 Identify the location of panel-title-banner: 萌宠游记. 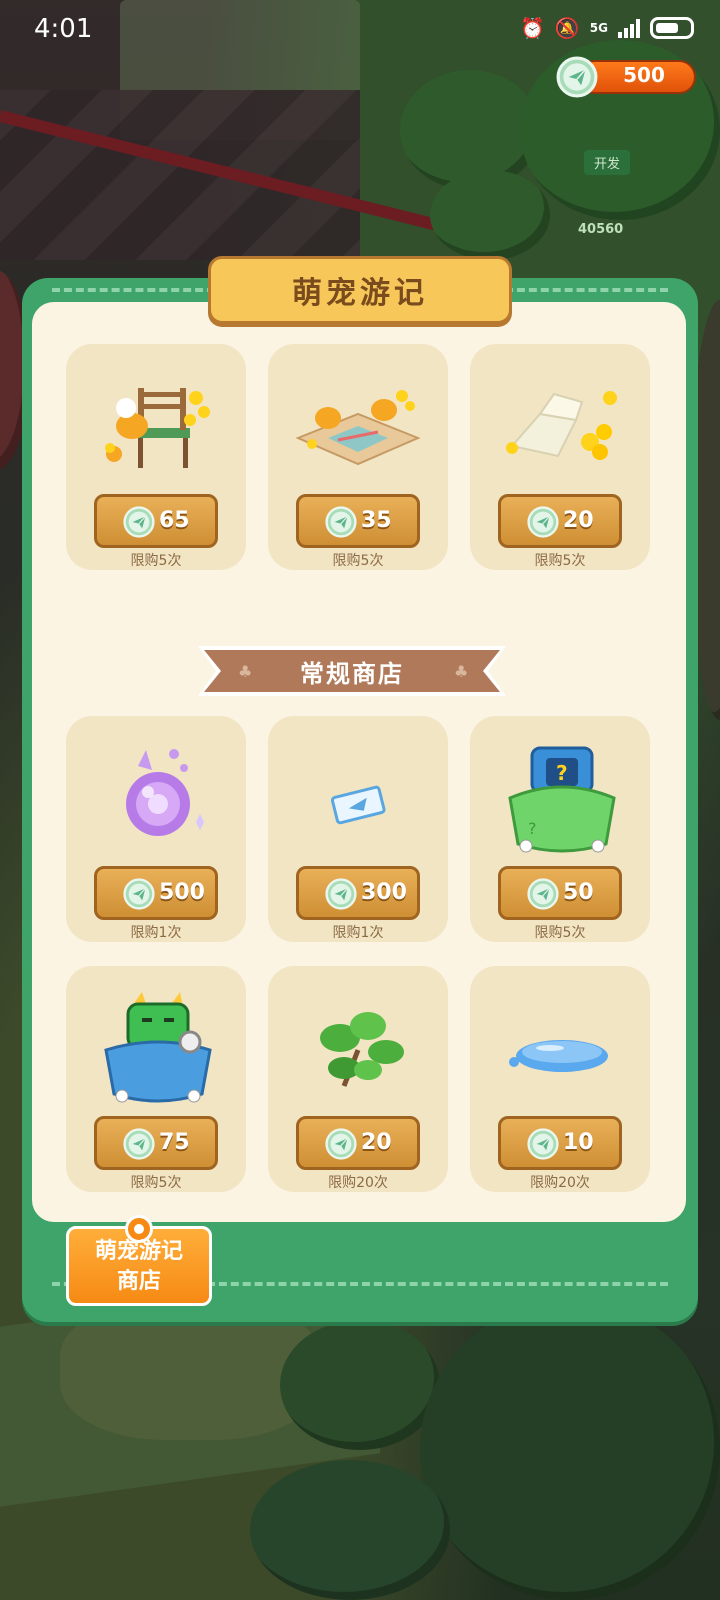
(360, 290).